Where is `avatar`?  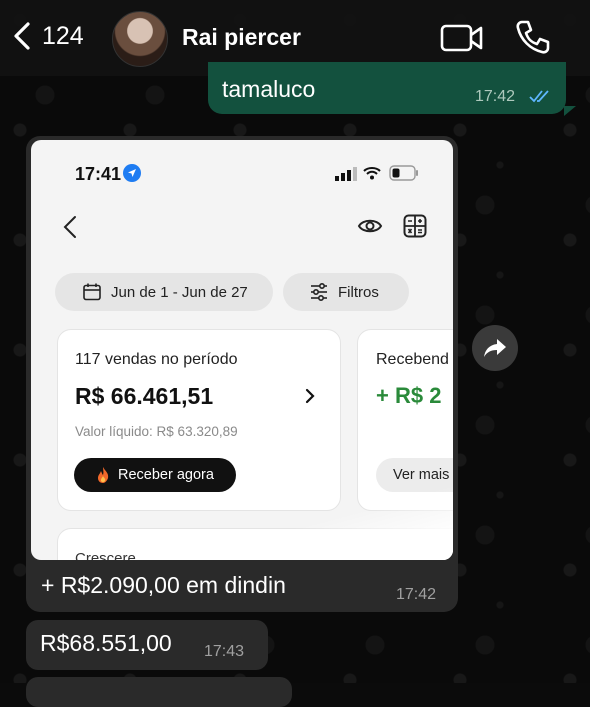 avatar is located at coordinates (140, 39).